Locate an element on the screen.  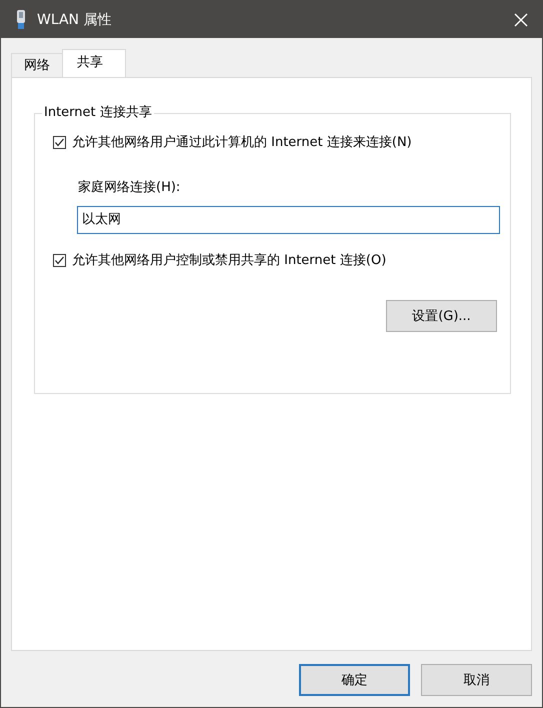
tab: 共享 is located at coordinates (94, 63).